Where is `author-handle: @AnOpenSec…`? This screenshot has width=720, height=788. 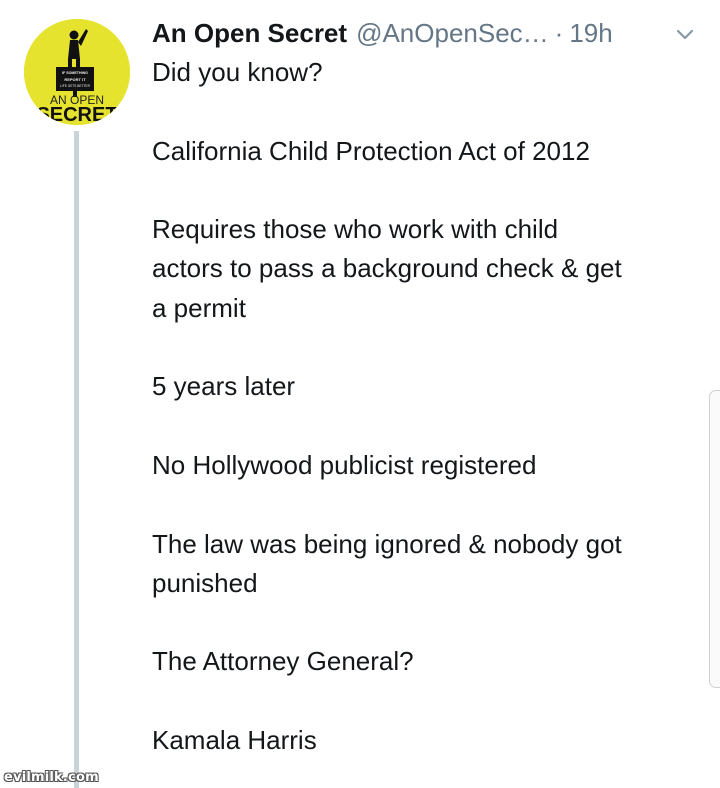
author-handle: @AnOpenSec… is located at coordinates (452, 33).